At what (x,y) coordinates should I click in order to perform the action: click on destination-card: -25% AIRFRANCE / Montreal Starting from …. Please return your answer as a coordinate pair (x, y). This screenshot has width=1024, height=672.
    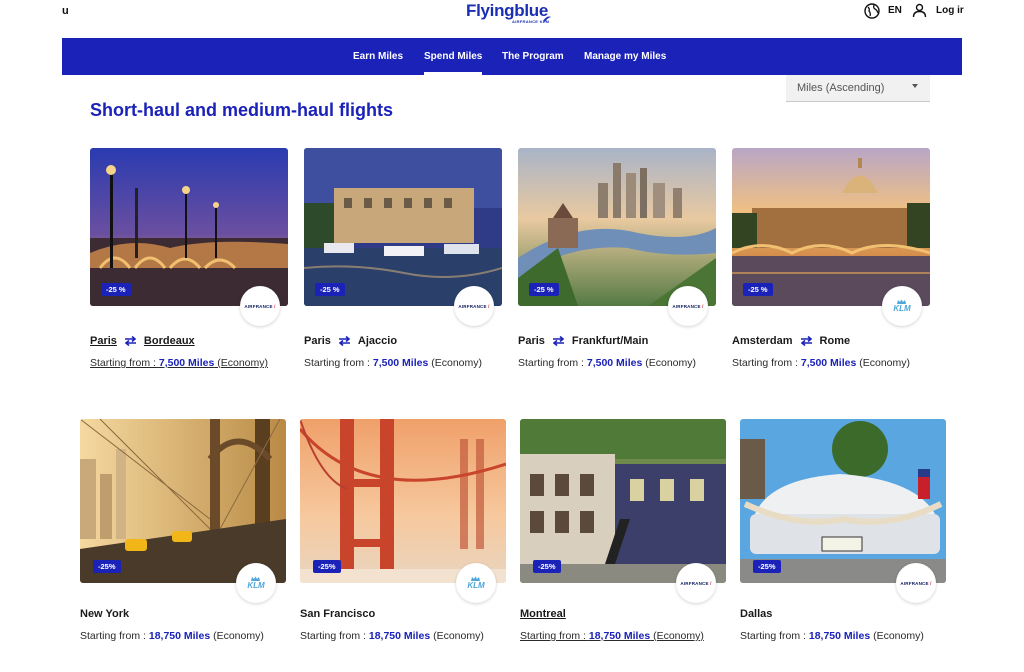
    Looking at the image, I should click on (623, 536).